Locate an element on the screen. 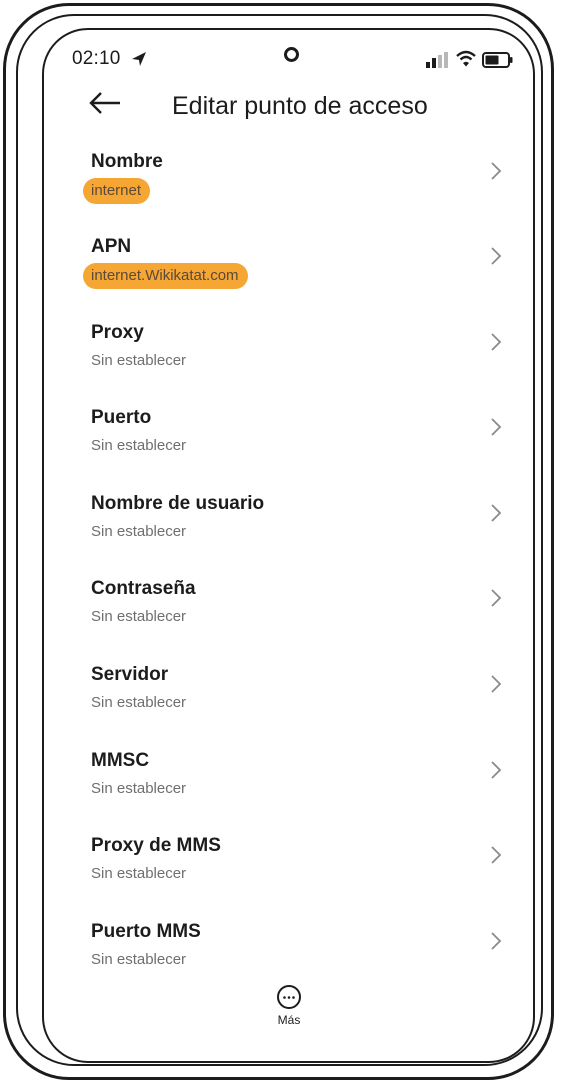  more-button: Más is located at coordinates (289, 1008).